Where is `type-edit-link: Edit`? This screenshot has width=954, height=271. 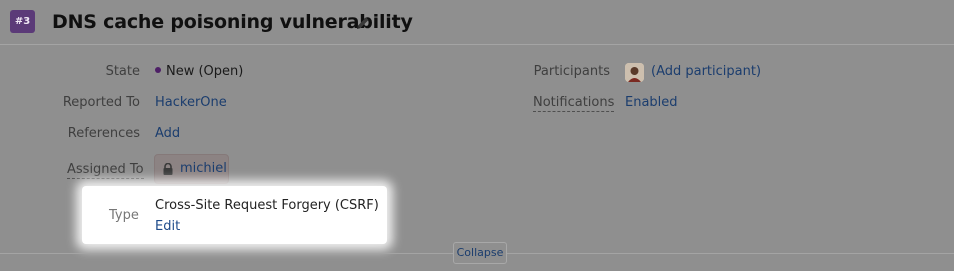 type-edit-link: Edit is located at coordinates (167, 226).